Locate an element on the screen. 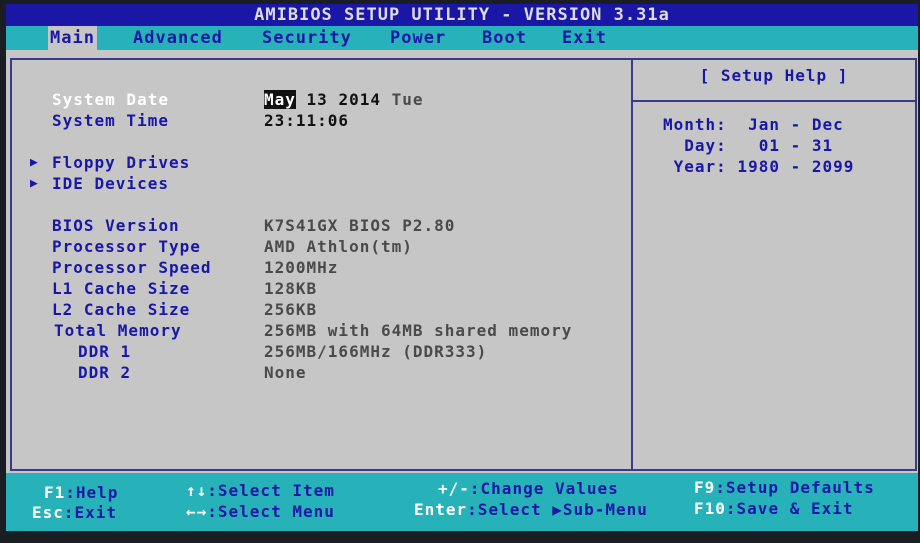 Image resolution: width=920 pixels, height=543 pixels. l1-cache-label: L1 Cache Size is located at coordinates (121, 288).